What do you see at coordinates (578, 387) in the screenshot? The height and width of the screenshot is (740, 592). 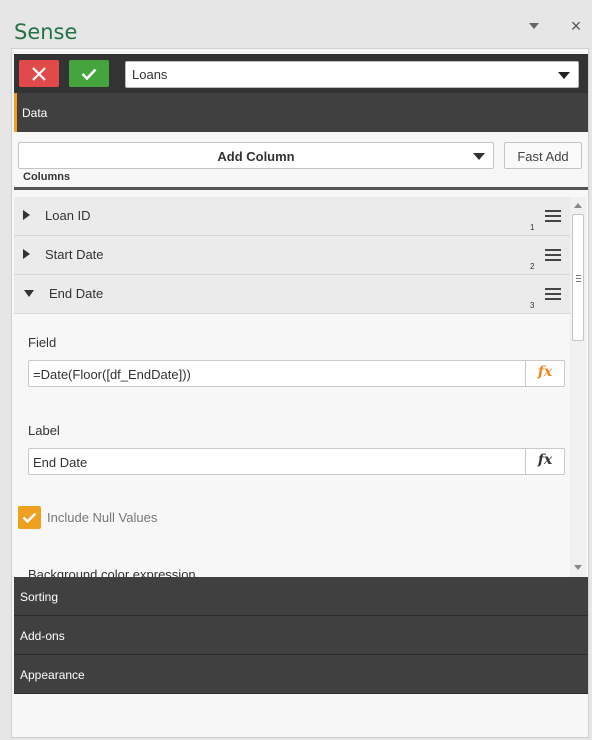 I see `vertical-scrollbar` at bounding box center [578, 387].